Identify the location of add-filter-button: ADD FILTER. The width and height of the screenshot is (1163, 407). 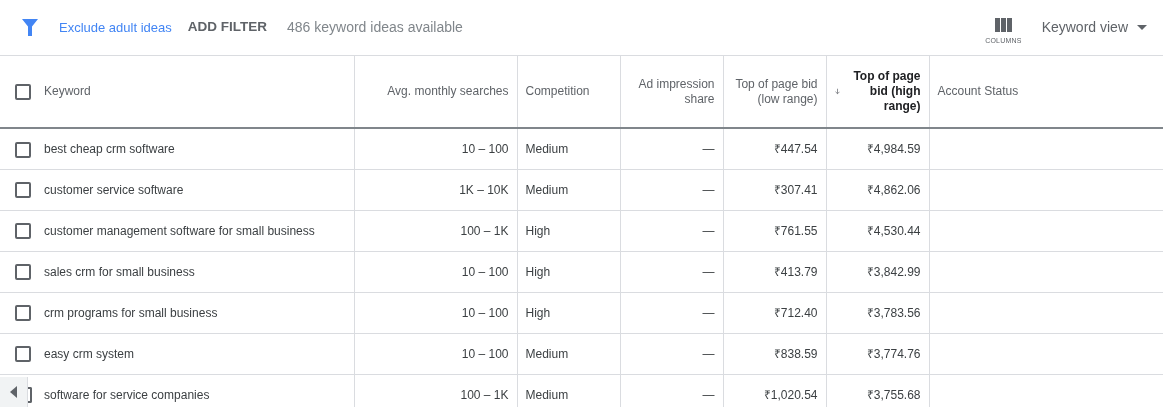
(227, 27).